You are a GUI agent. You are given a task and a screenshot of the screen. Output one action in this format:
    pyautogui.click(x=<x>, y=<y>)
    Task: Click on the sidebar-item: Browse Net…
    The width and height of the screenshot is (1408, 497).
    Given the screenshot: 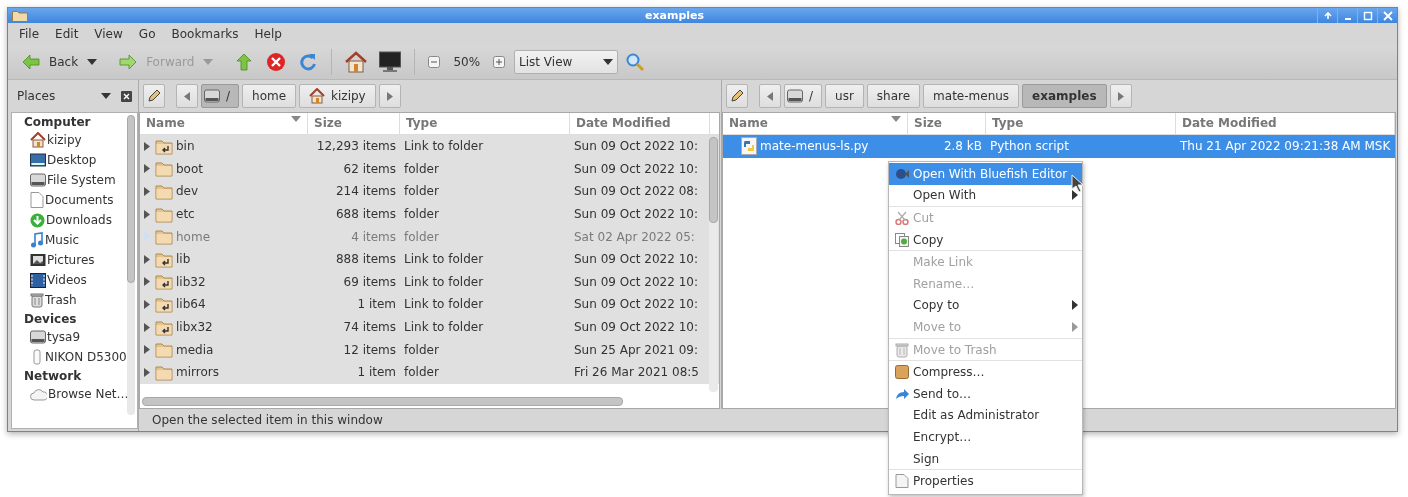 What is the action you would take?
    pyautogui.click(x=88, y=394)
    